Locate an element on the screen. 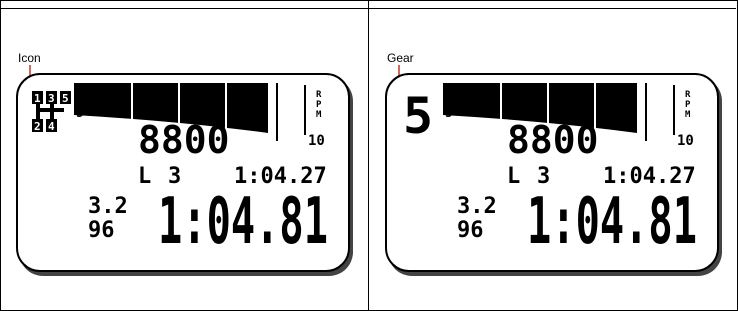  gear-icon-2: 2 is located at coordinates (37, 126).